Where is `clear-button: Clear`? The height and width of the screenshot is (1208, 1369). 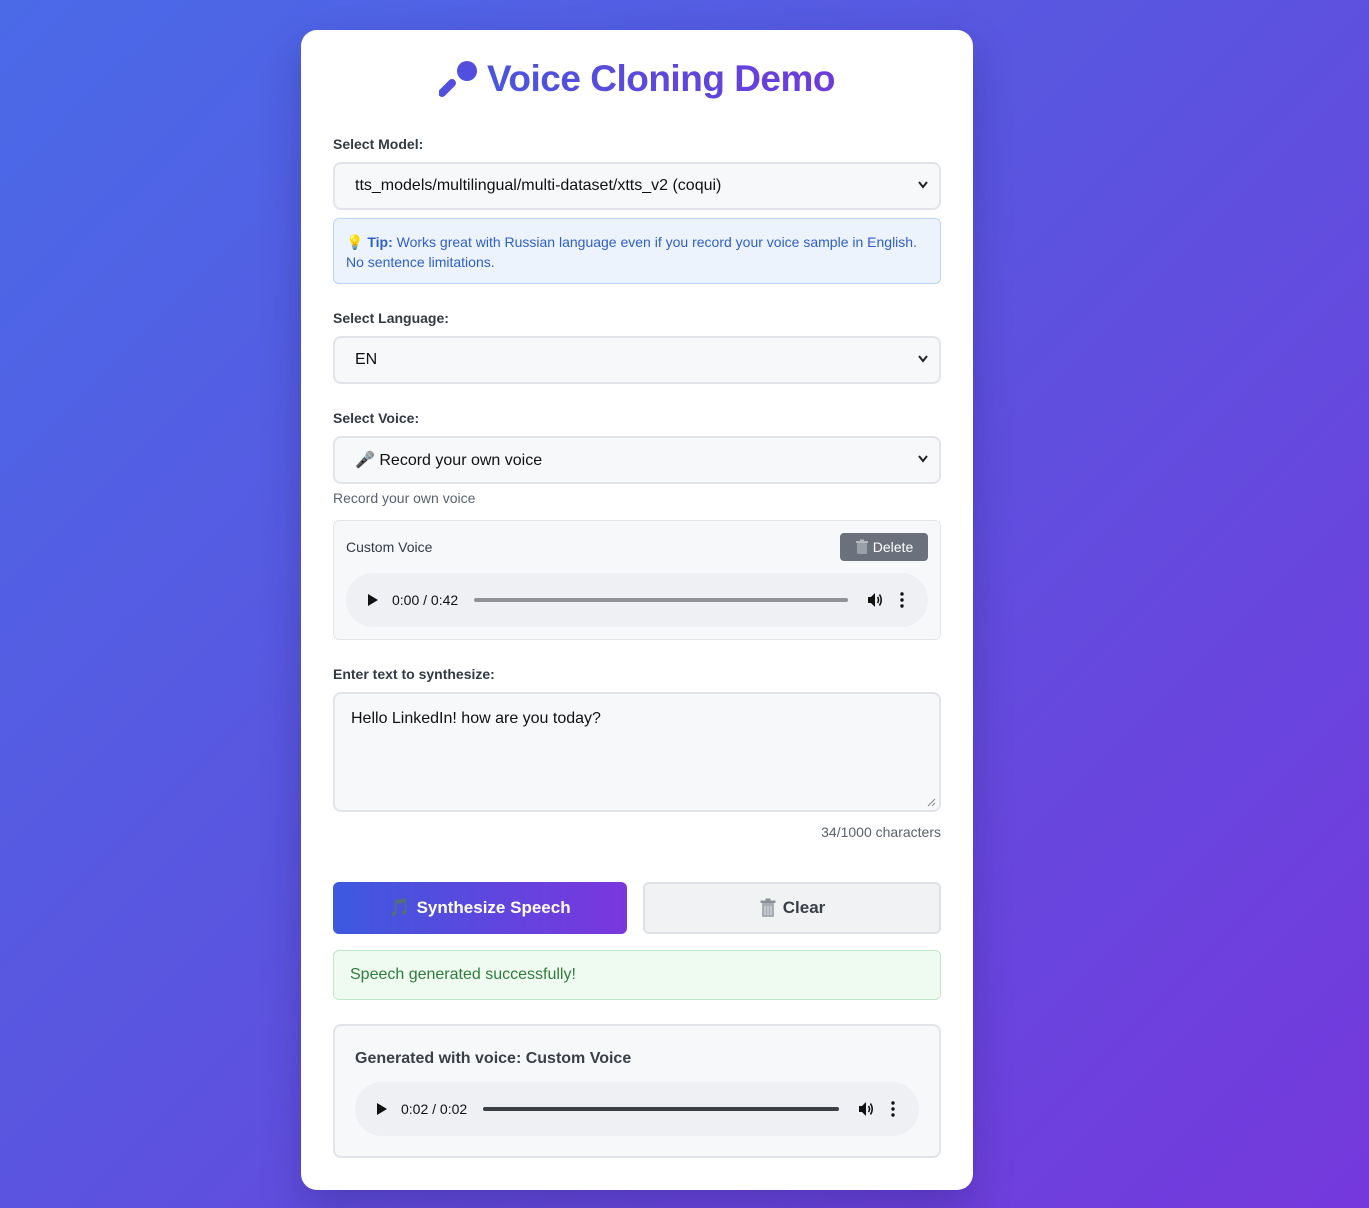
clear-button: Clear is located at coordinates (792, 908).